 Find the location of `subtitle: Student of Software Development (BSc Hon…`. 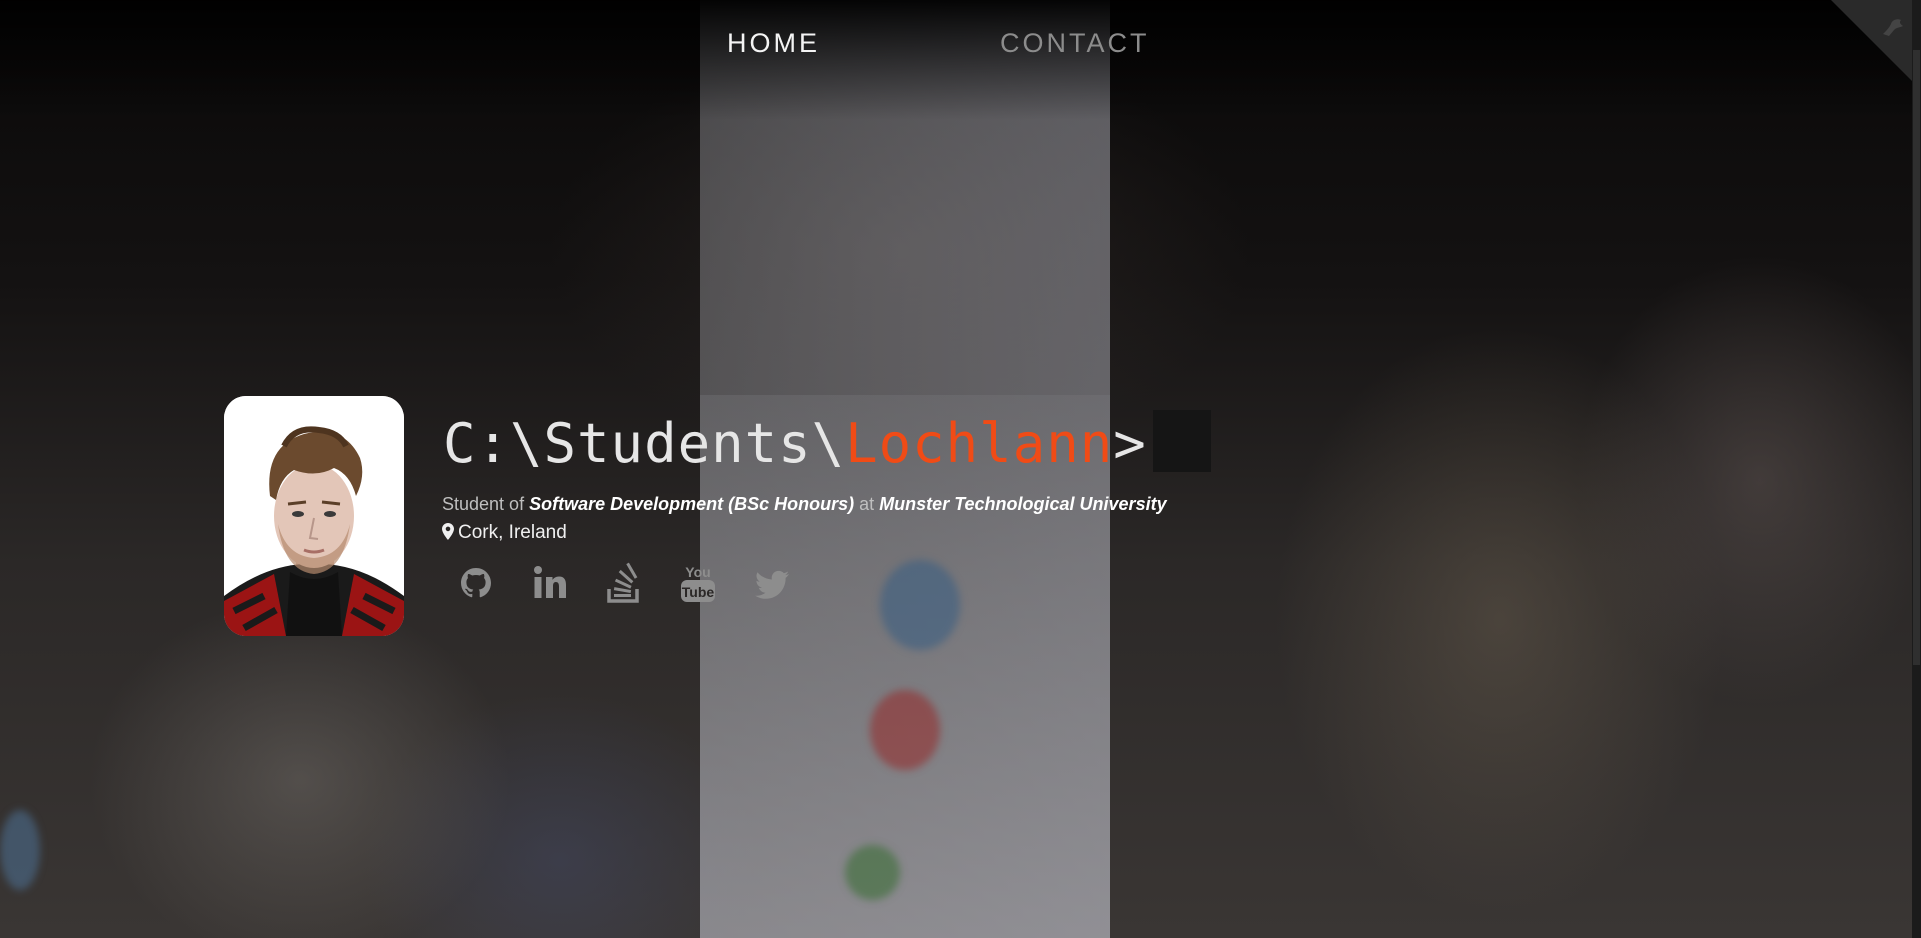

subtitle: Student of Software Development (BSc Hon… is located at coordinates (804, 504).